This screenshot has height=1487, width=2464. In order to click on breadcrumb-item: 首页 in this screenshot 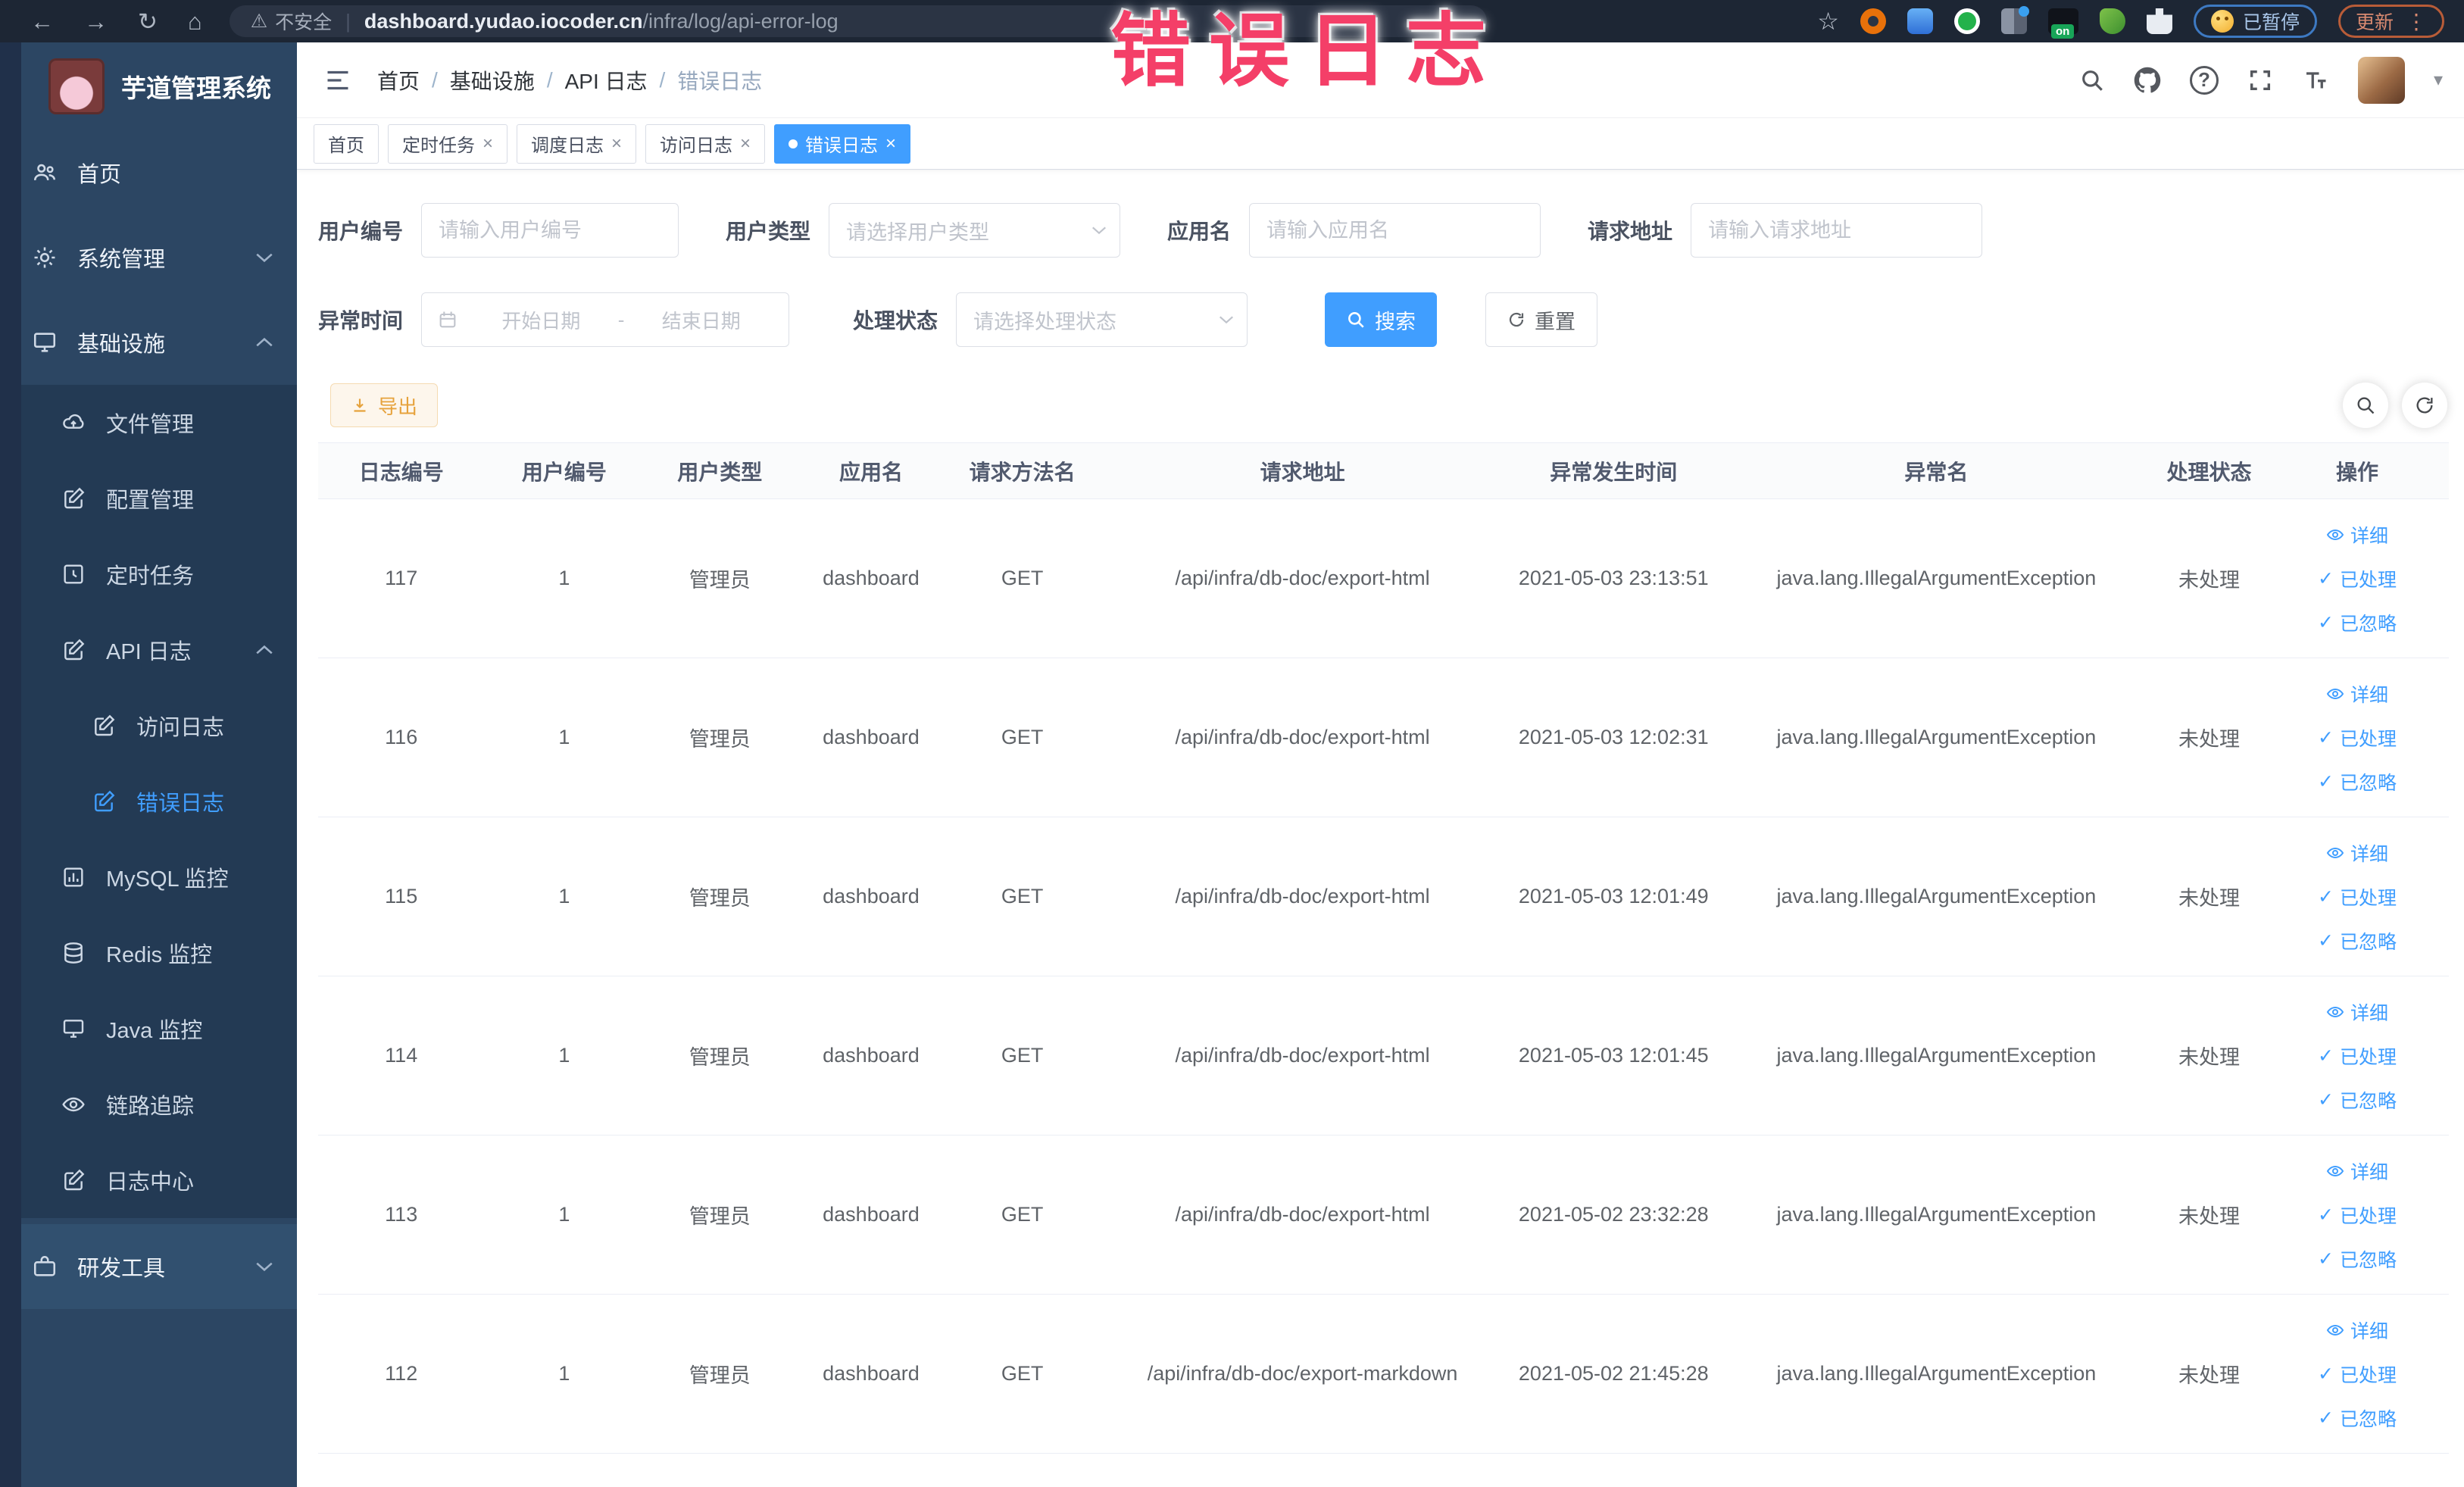, I will do `click(398, 80)`.